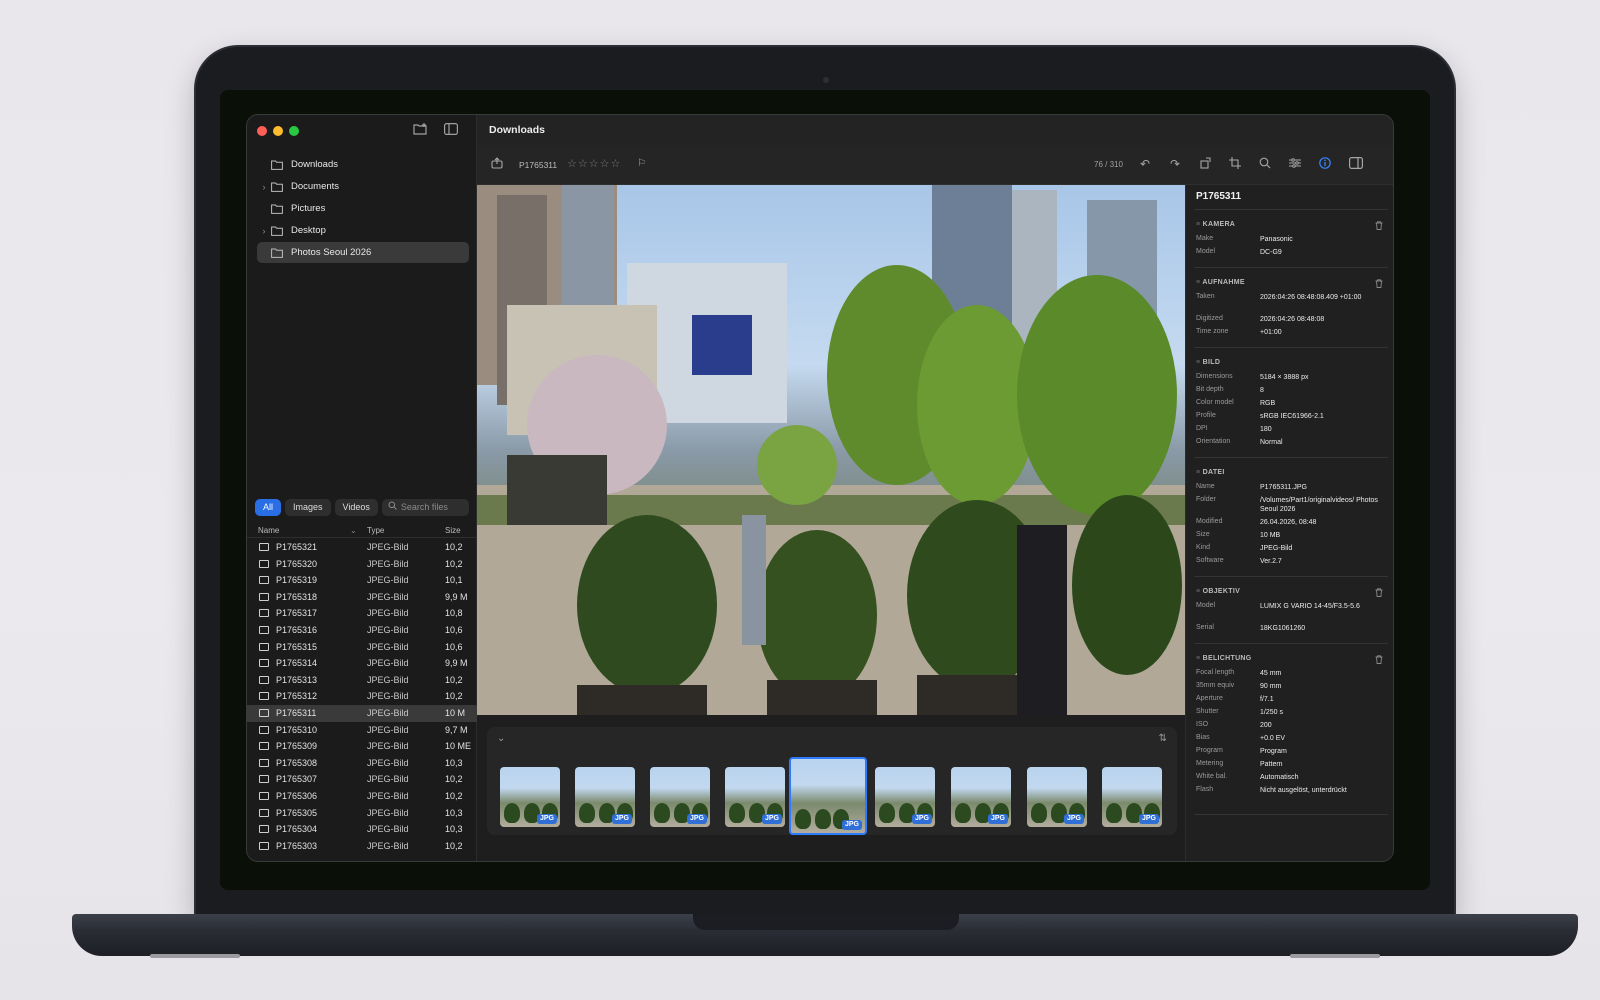 The width and height of the screenshot is (1600, 1000). Describe the element at coordinates (1145, 164) in the screenshot. I see `undo-icon: ↶` at that location.